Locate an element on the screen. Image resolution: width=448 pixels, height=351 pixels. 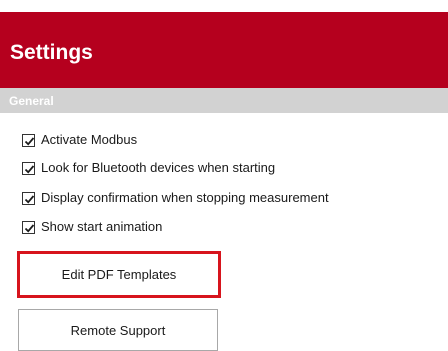
bluetooth-search-checkbox: Look for Bluetooth devices when starting is located at coordinates (148, 168).